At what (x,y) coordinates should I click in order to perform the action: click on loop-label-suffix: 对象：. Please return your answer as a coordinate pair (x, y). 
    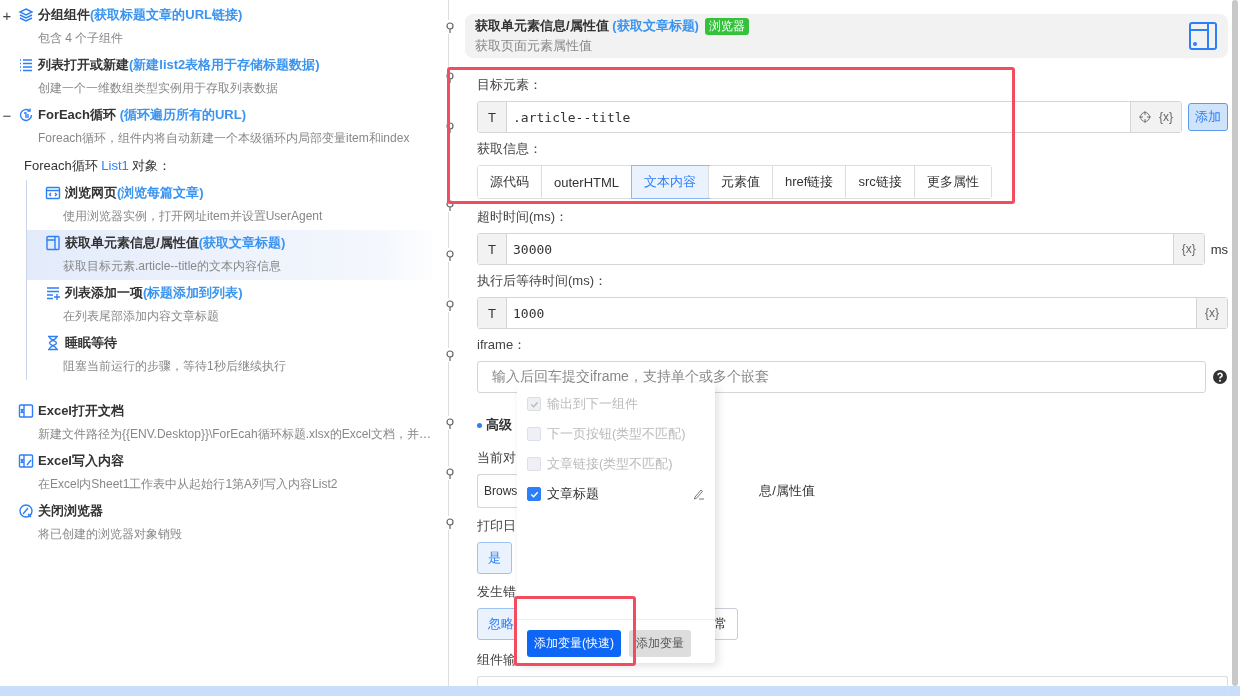
    Looking at the image, I should click on (152, 165).